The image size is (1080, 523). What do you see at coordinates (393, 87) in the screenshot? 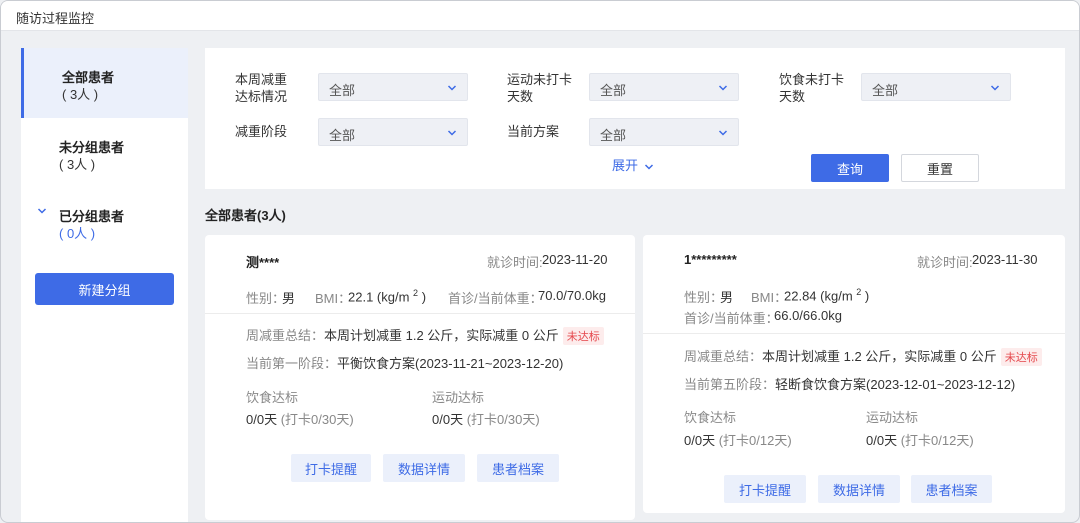
I see `weekly-loss-select: 全部` at bounding box center [393, 87].